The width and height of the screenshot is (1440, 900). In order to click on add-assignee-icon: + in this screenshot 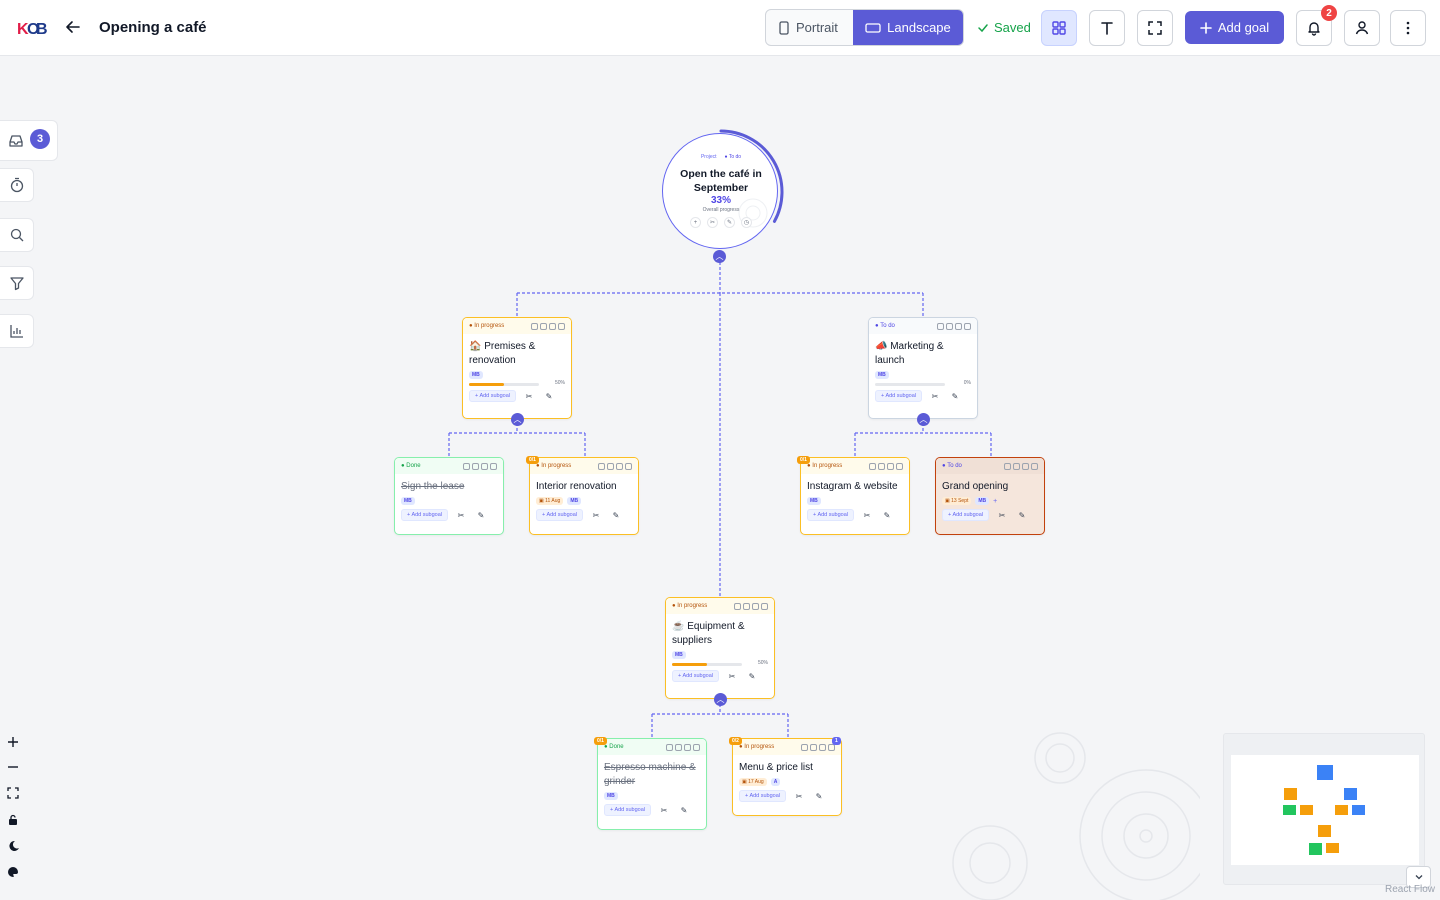, I will do `click(995, 501)`.